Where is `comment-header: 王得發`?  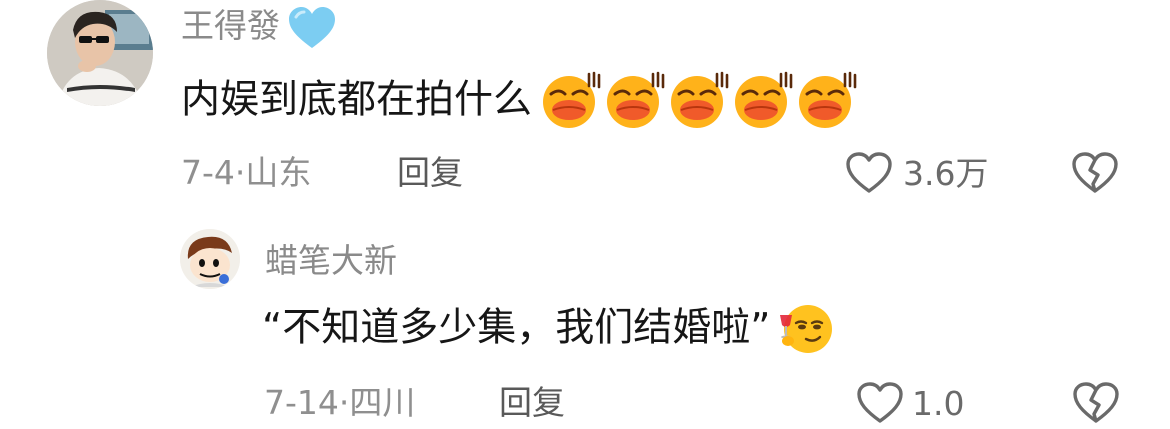 comment-header: 王得發 is located at coordinates (259, 27).